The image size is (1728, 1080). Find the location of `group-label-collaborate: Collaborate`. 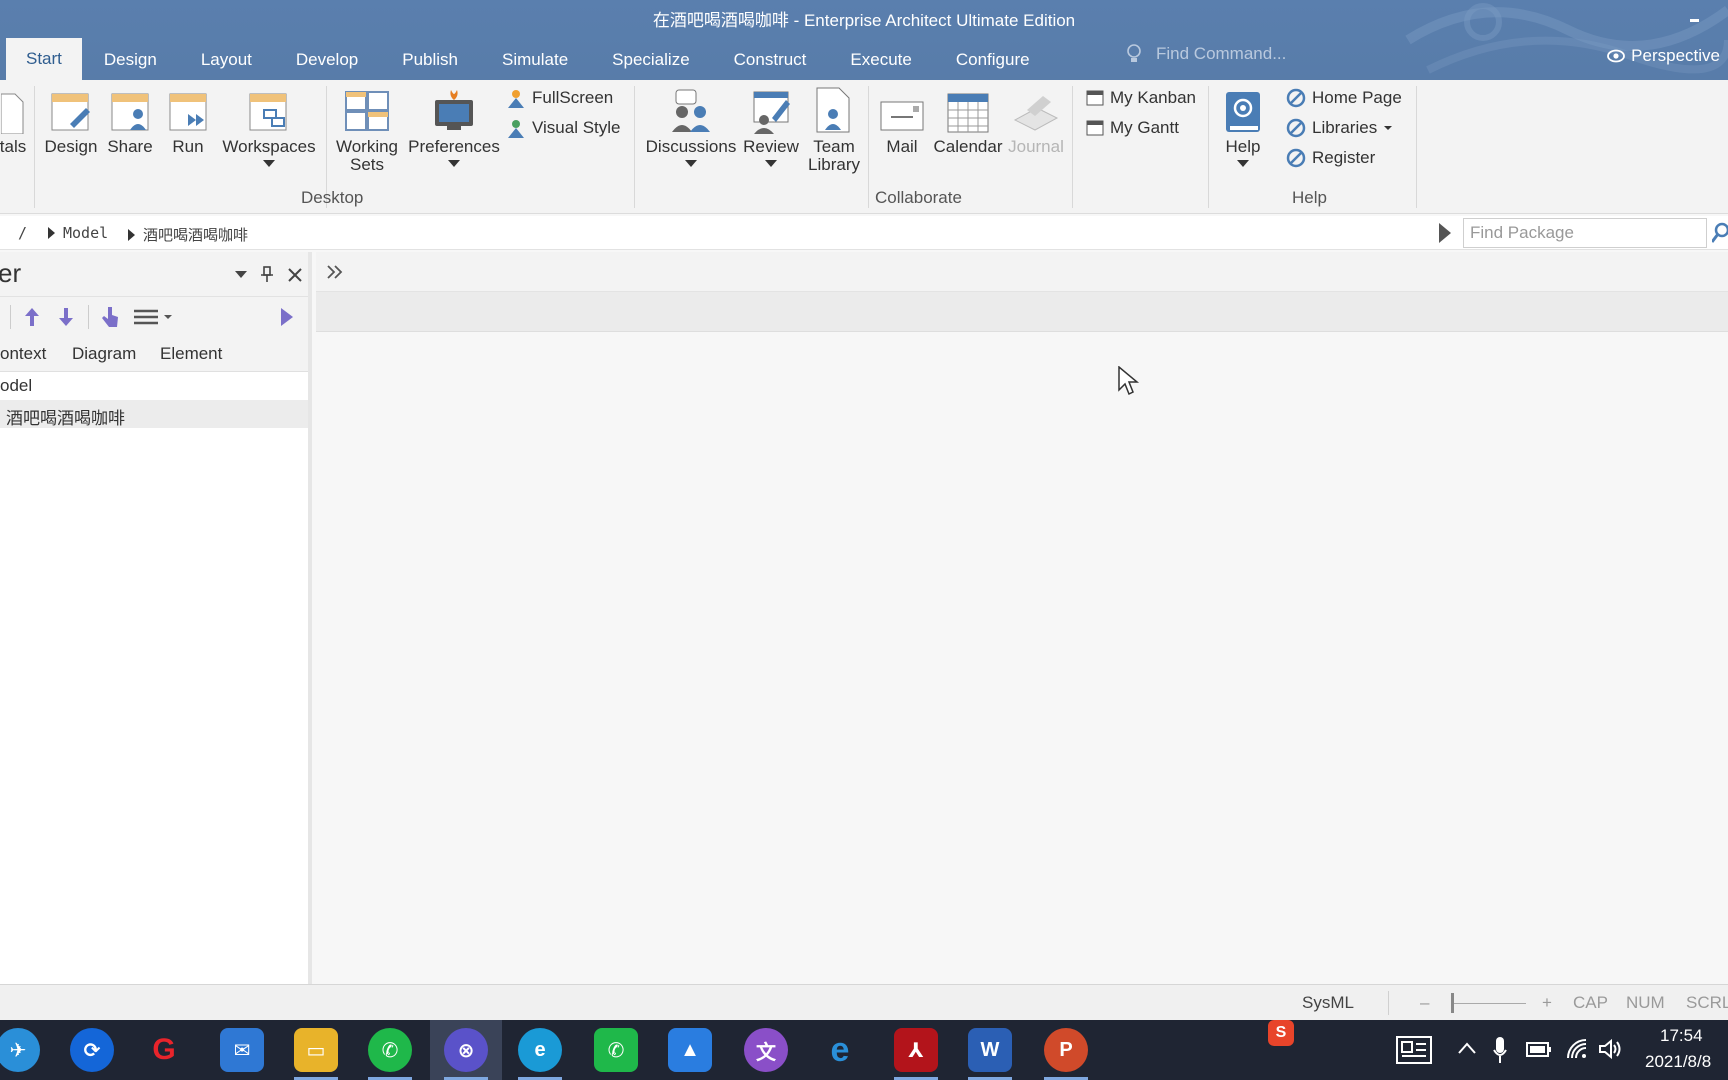

group-label-collaborate: Collaborate is located at coordinates (918, 197).